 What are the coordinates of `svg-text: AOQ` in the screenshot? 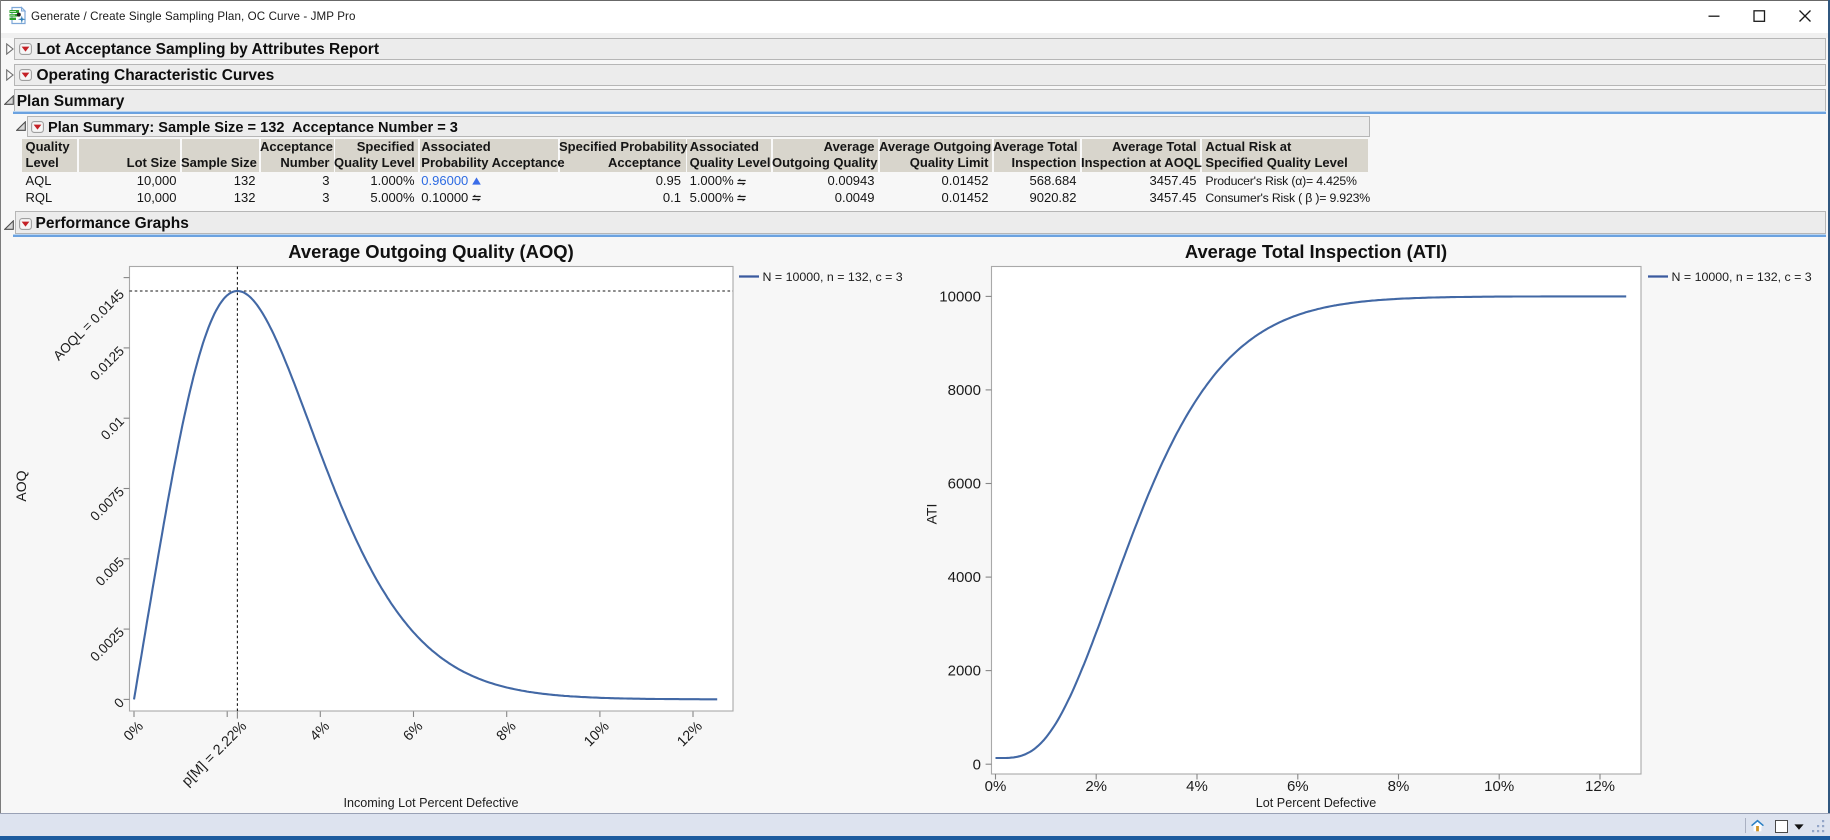 It's located at (21, 485).